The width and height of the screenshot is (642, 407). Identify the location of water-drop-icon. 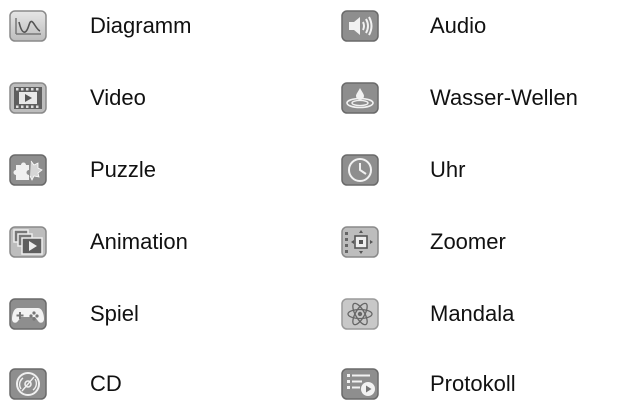
(360, 98).